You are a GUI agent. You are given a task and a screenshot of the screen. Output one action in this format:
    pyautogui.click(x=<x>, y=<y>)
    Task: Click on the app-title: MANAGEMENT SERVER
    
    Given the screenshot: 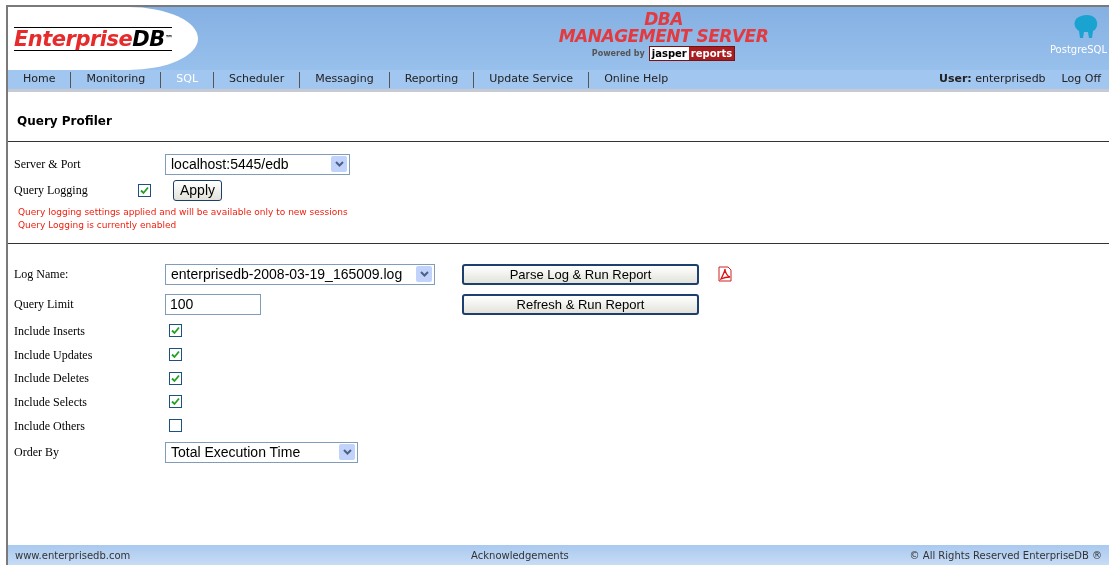 What is the action you would take?
    pyautogui.click(x=663, y=36)
    